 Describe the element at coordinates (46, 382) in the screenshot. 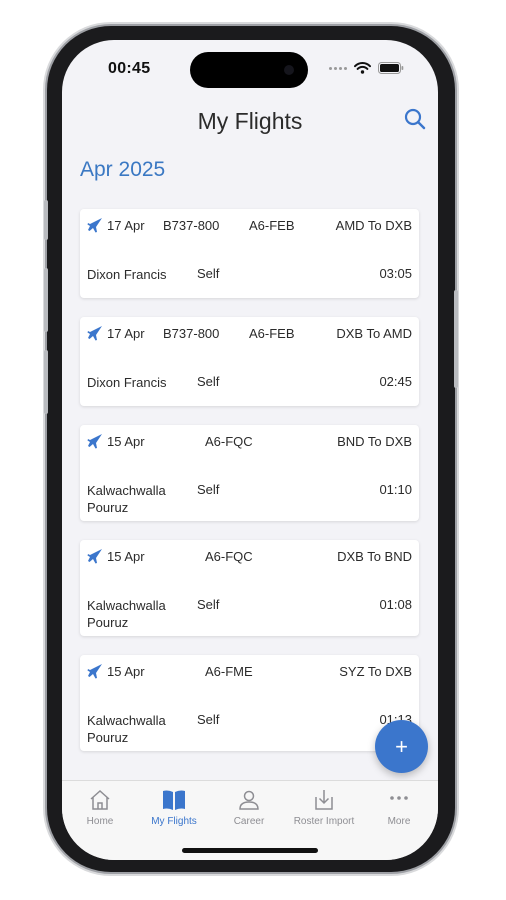

I see `volume-down-button` at that location.